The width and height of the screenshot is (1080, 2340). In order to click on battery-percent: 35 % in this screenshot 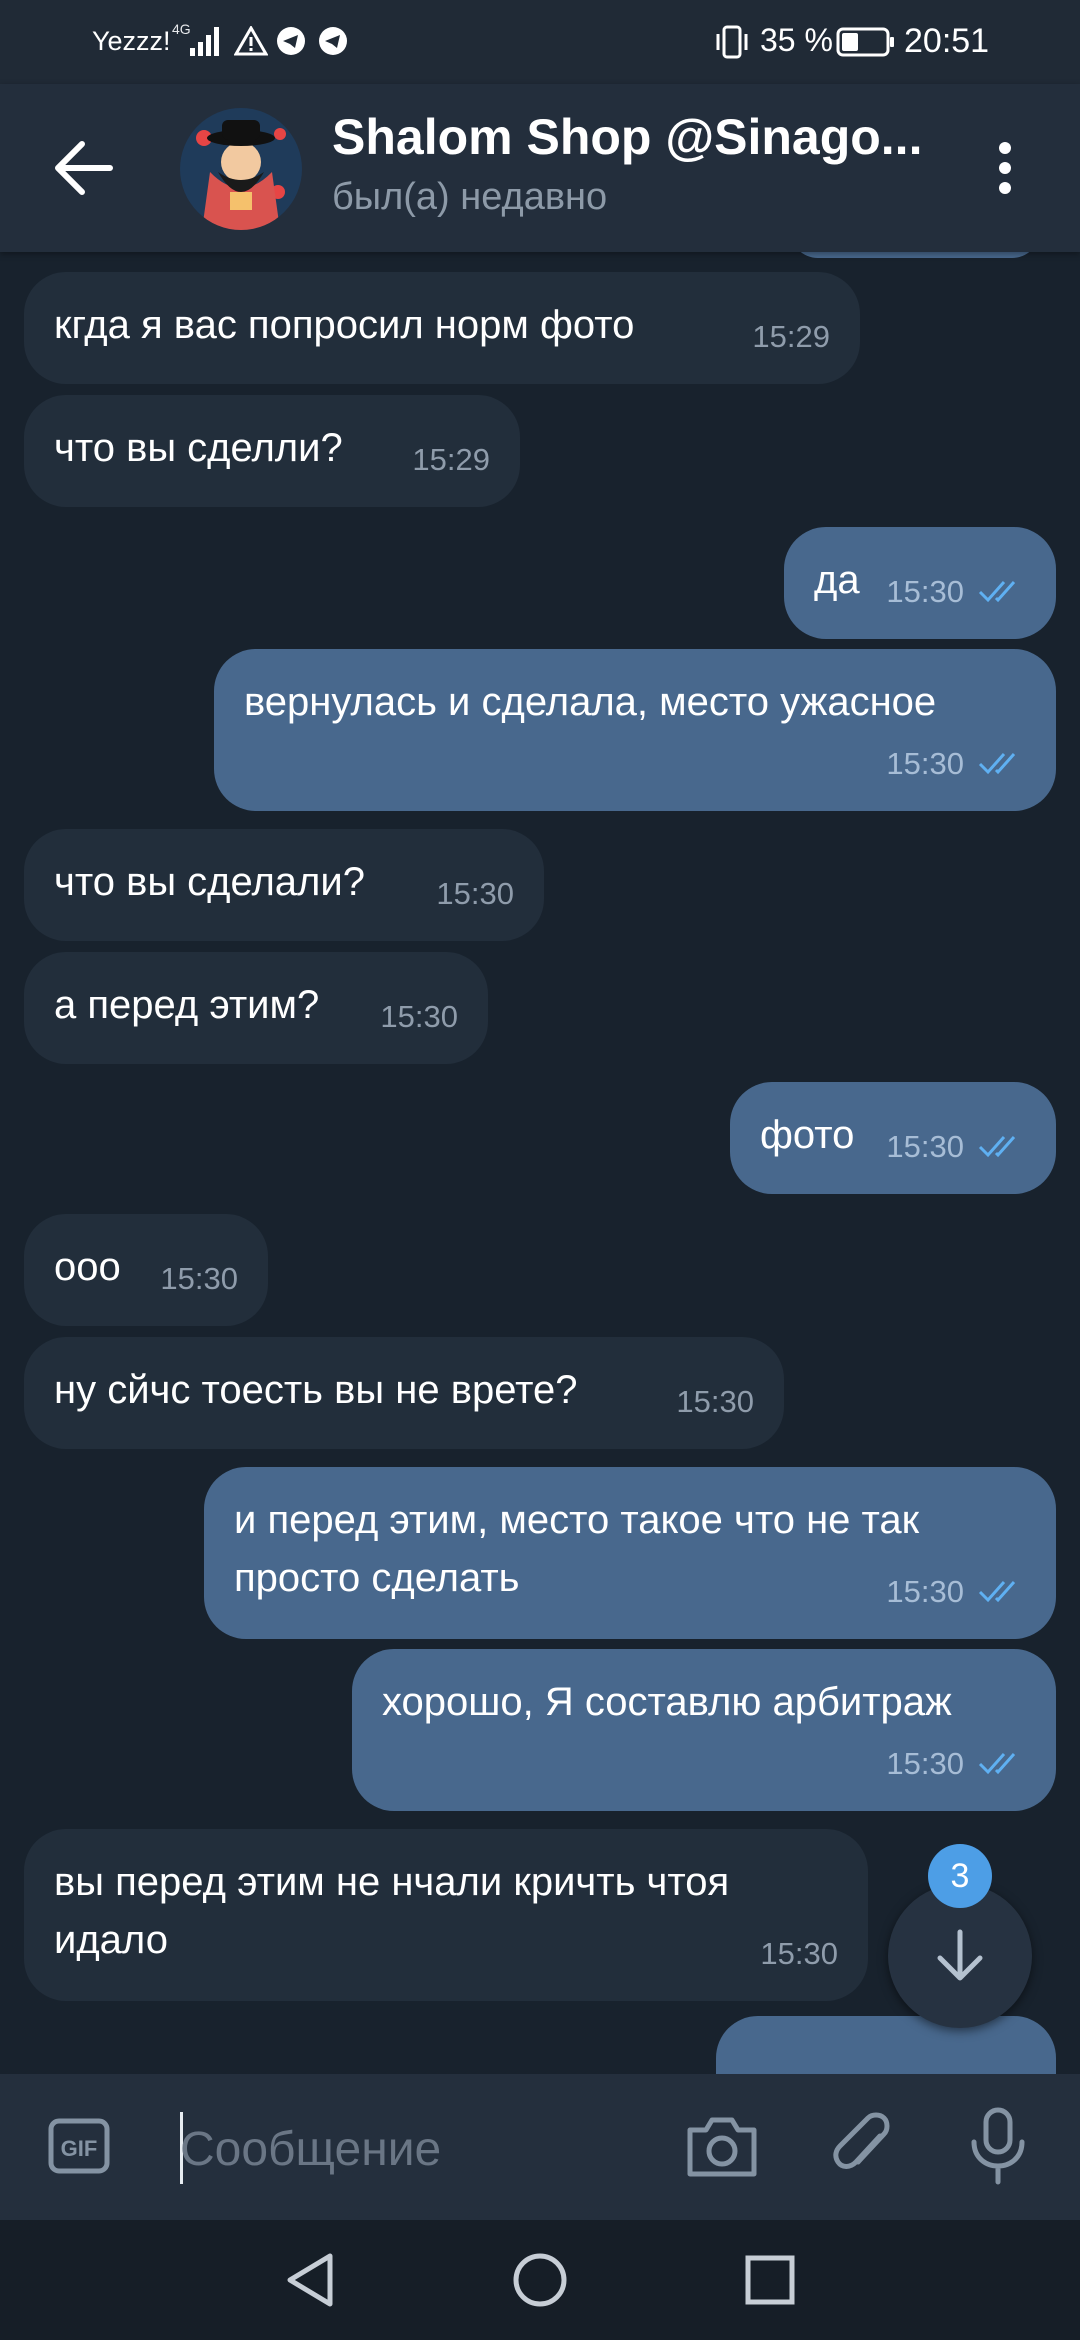, I will do `click(796, 40)`.